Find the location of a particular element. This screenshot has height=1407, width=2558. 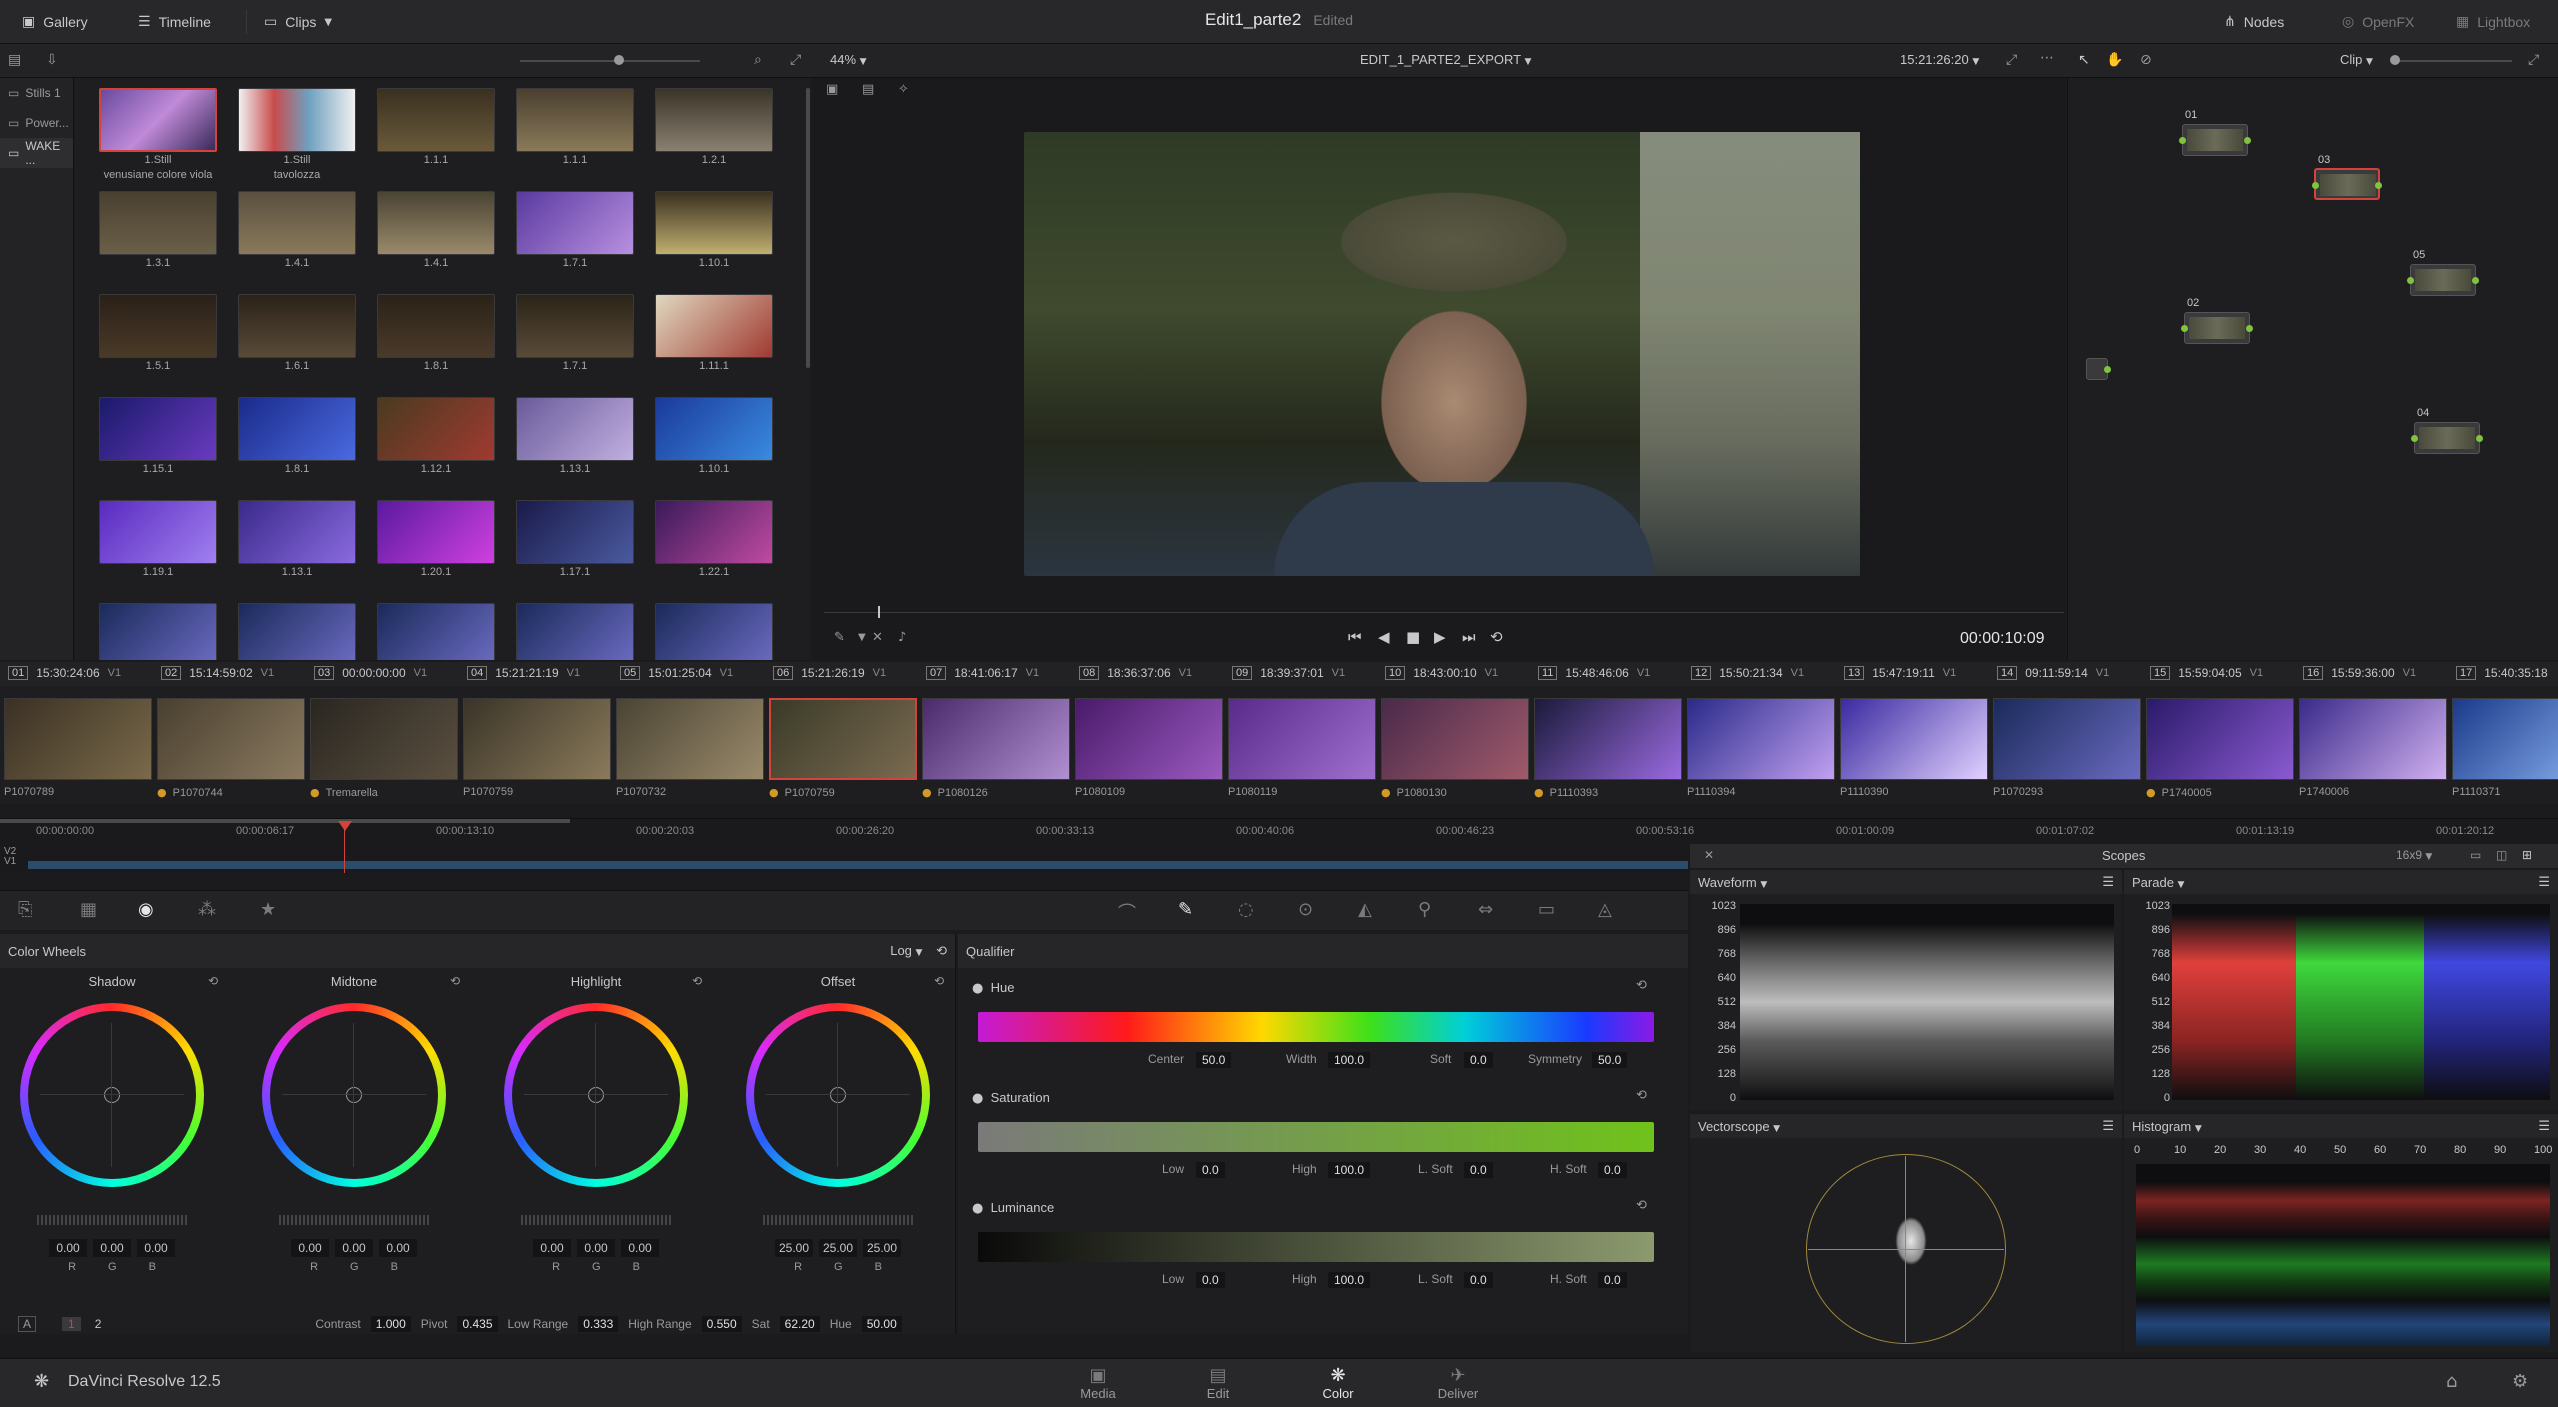

source-input is located at coordinates (2098, 369).